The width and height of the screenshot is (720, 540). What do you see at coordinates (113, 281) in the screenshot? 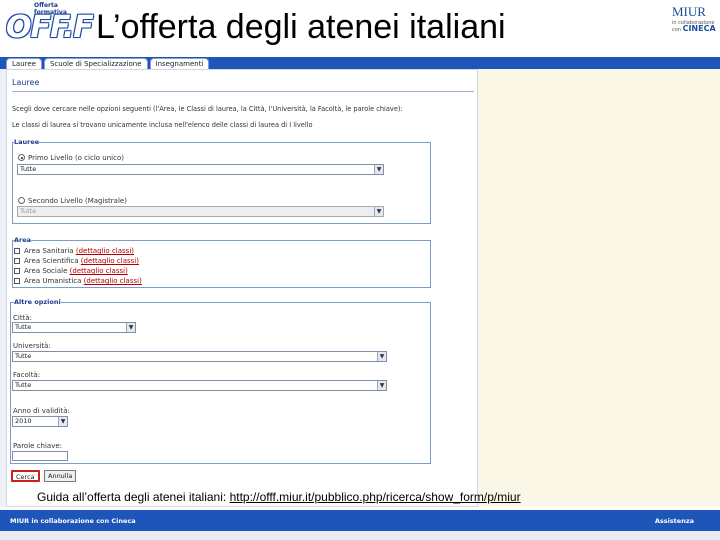
I see `area-umanistica-link: (dettaglio classi)` at bounding box center [113, 281].